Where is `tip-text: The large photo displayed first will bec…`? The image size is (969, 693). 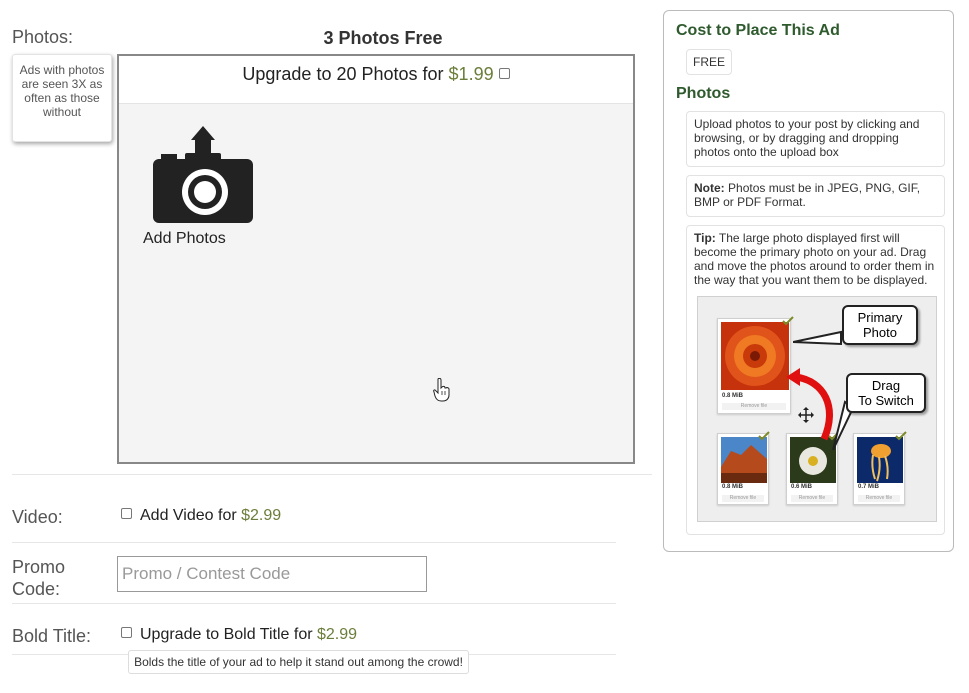 tip-text: The large photo displayed first will bec… is located at coordinates (814, 259).